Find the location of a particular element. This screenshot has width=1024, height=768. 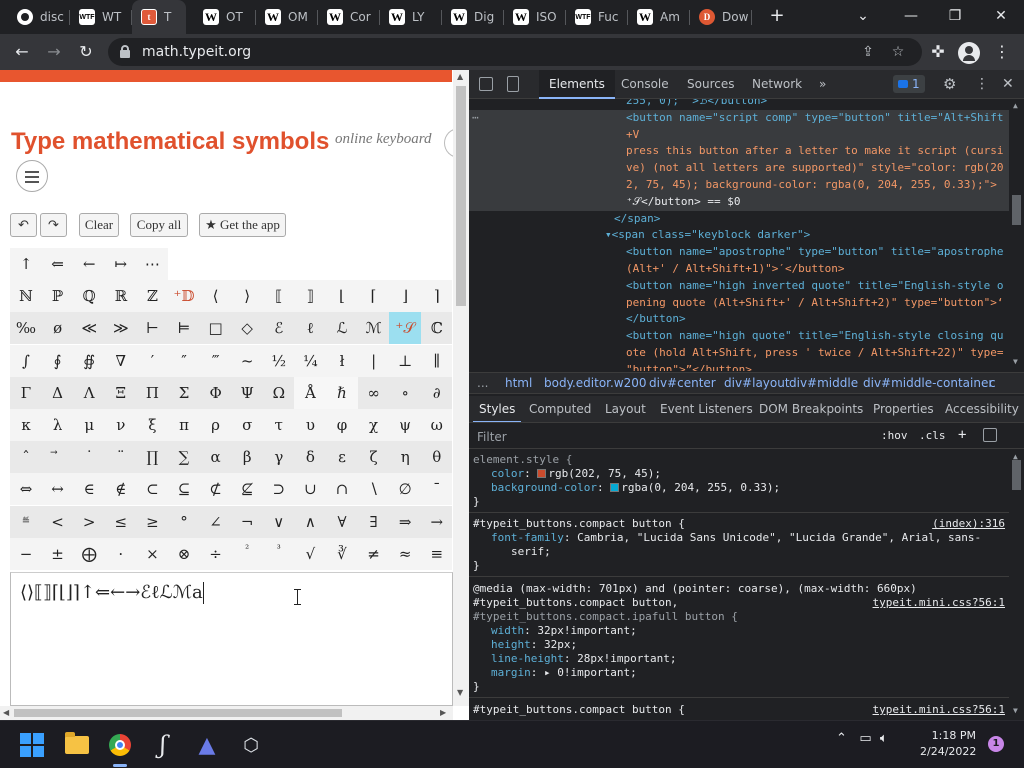

close-devtools-icon: ✕ is located at coordinates (1008, 84).